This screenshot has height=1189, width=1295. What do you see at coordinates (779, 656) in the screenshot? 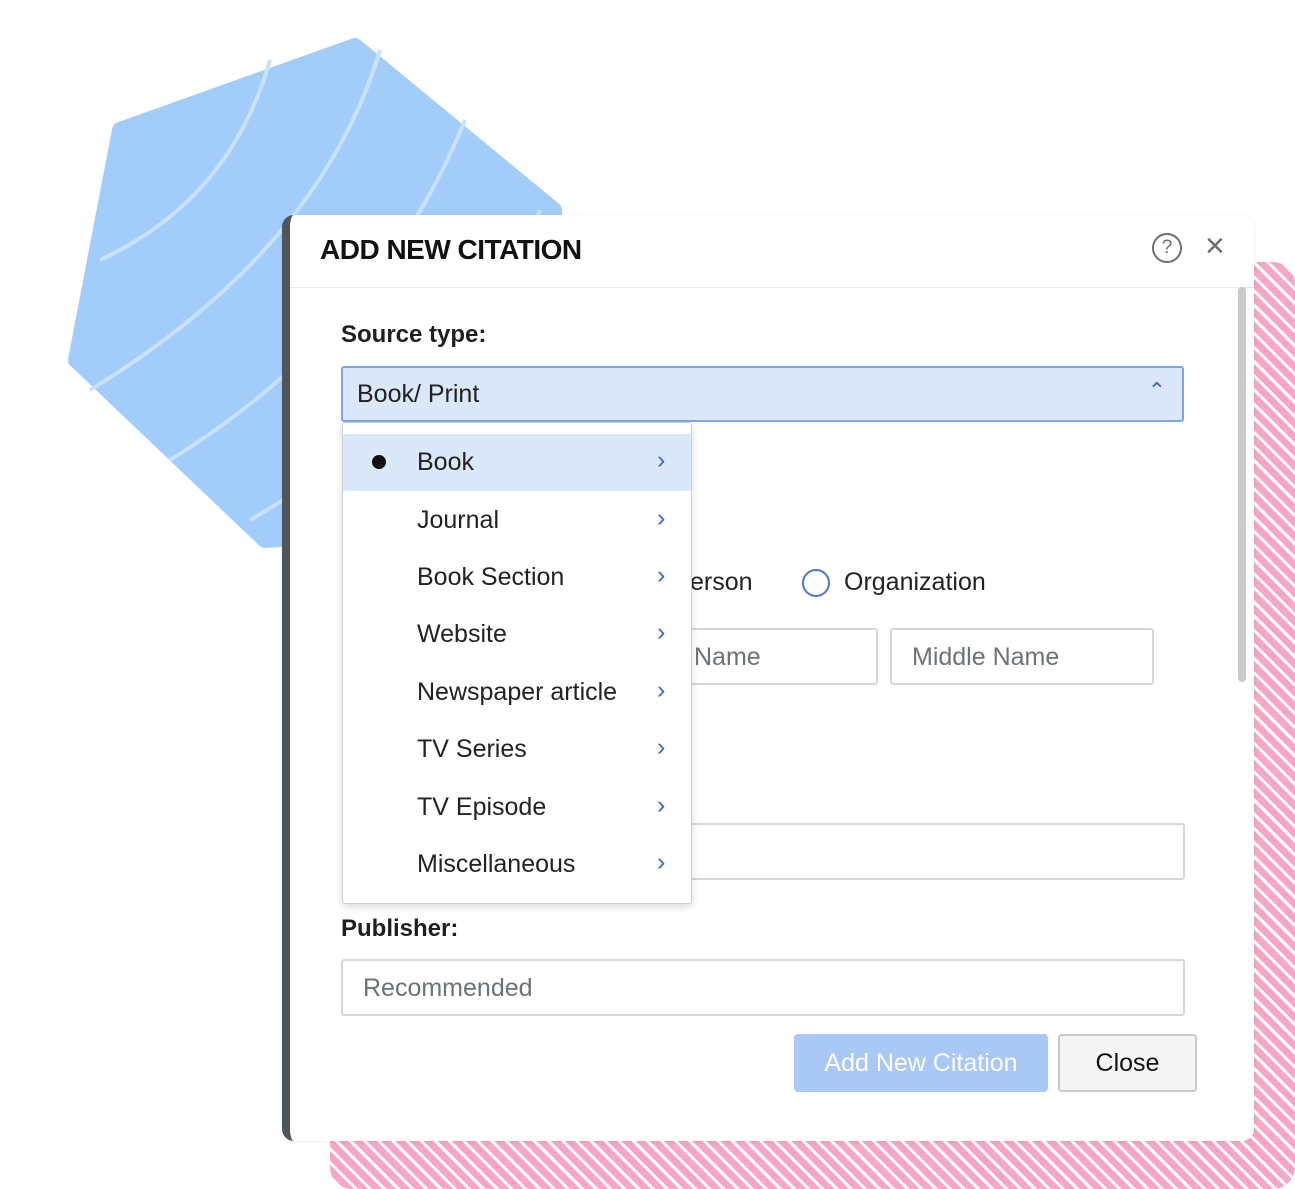
I see `first-name-input: Name` at bounding box center [779, 656].